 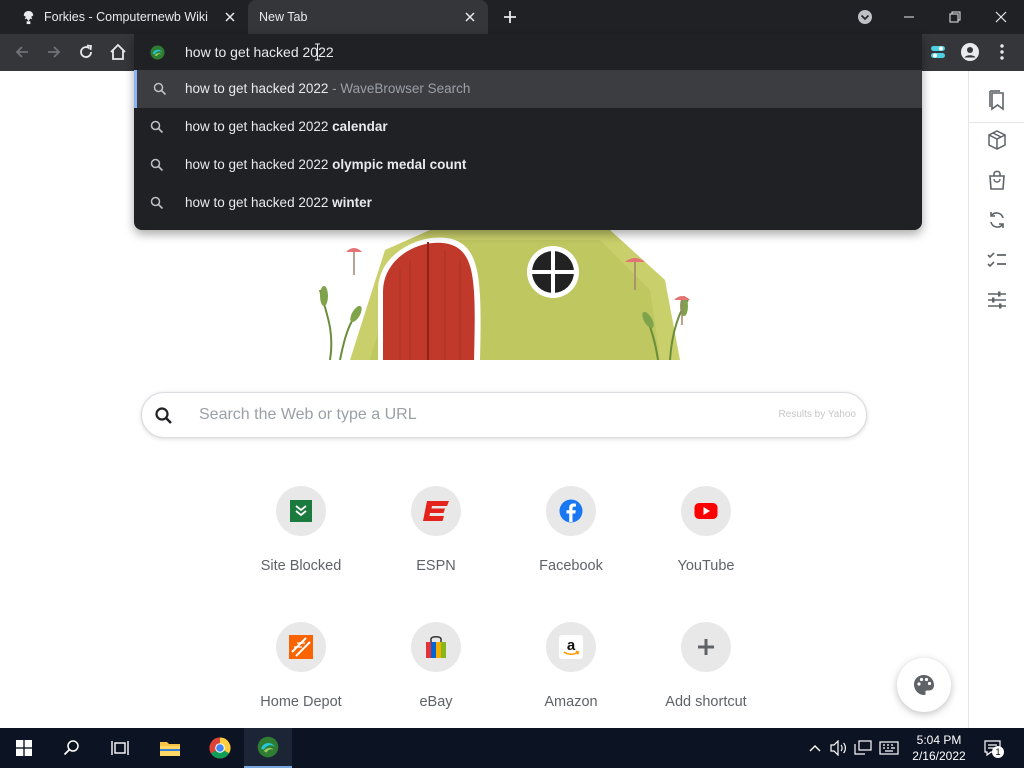 What do you see at coordinates (360, 126) in the screenshot?
I see `suggestion-completion: calendar` at bounding box center [360, 126].